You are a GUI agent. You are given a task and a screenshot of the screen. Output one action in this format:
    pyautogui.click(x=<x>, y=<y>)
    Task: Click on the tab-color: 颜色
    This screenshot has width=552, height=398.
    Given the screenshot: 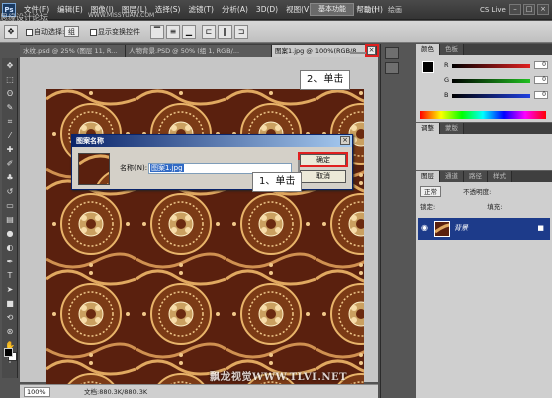 What is the action you would take?
    pyautogui.click(x=428, y=49)
    